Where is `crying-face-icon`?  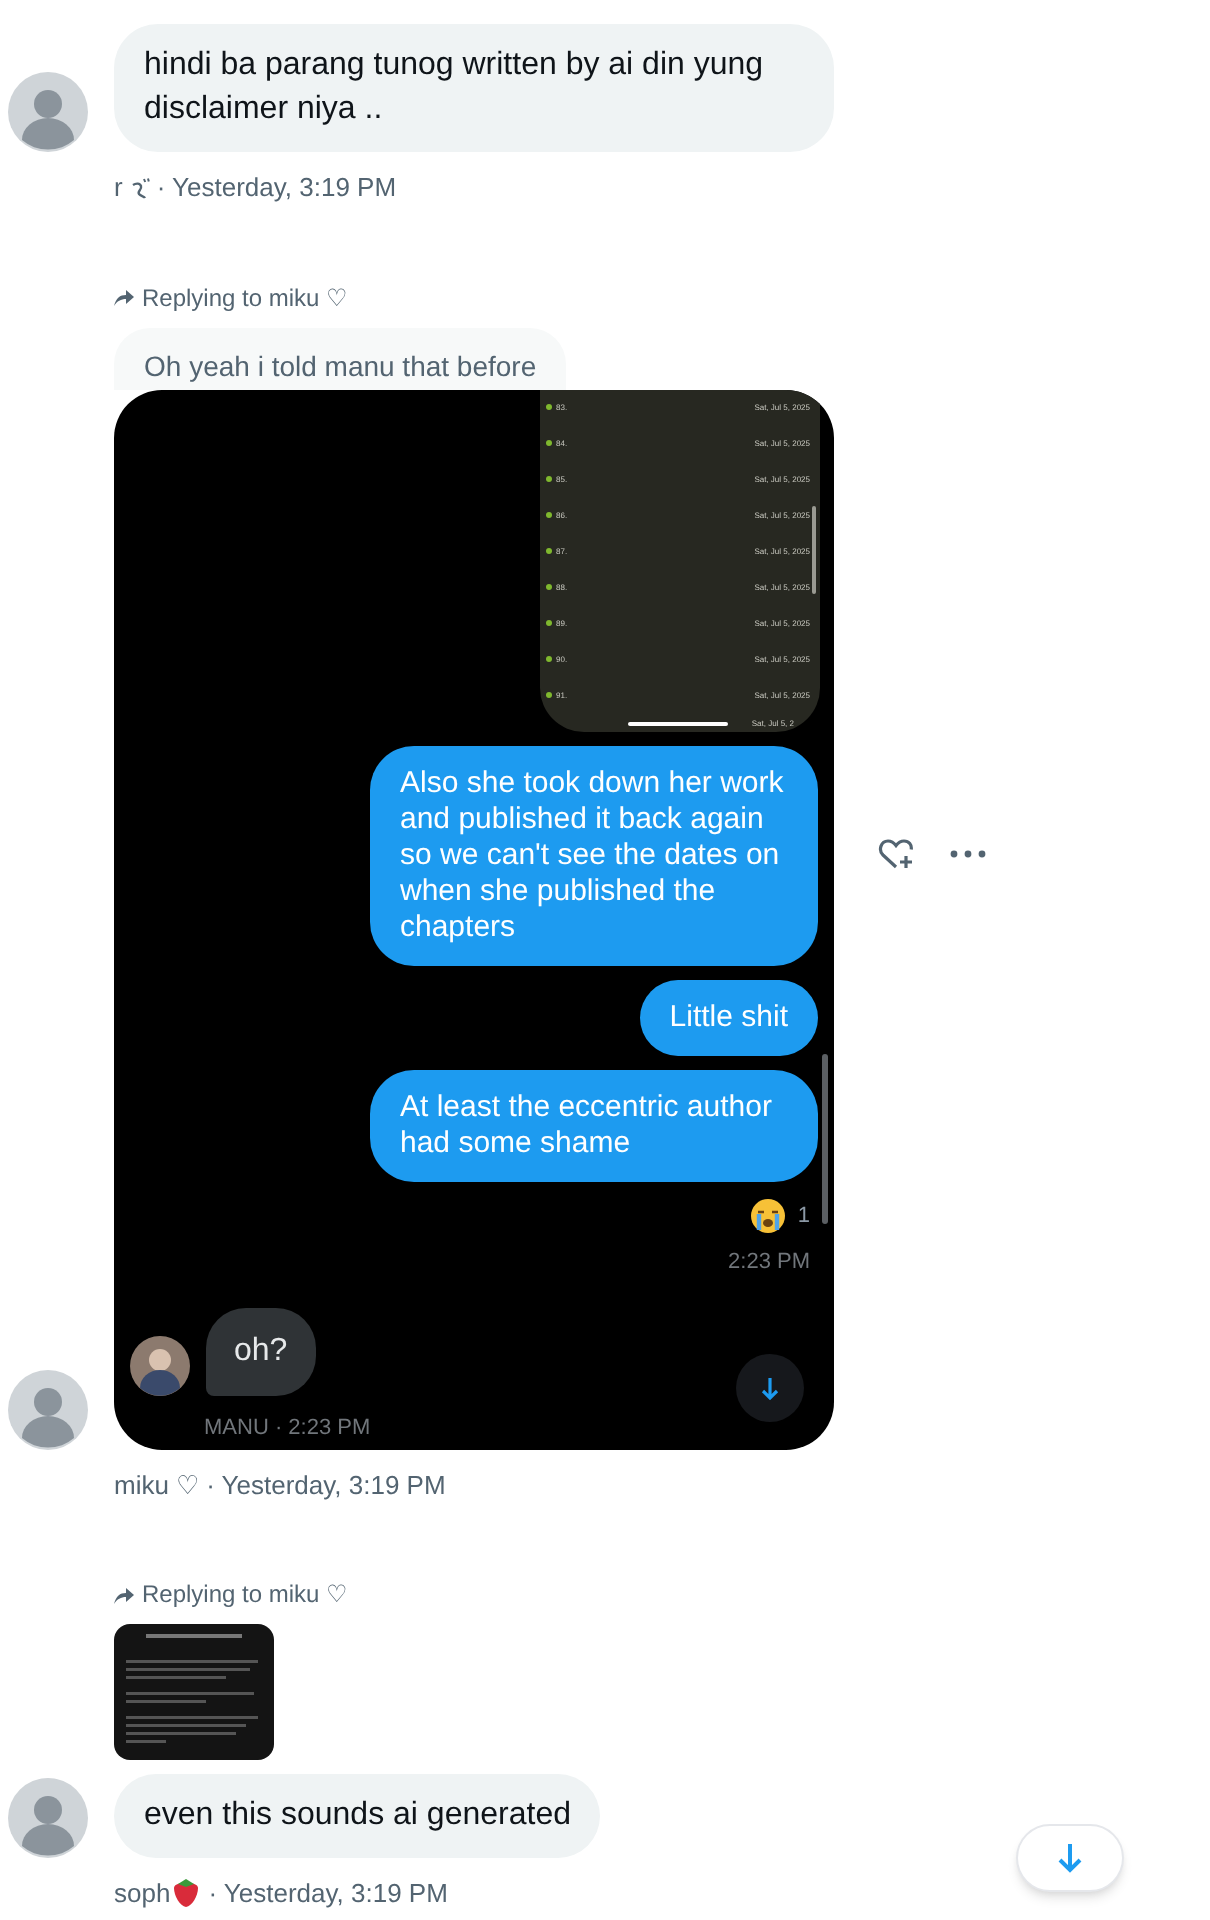
crying-face-icon is located at coordinates (767, 1216).